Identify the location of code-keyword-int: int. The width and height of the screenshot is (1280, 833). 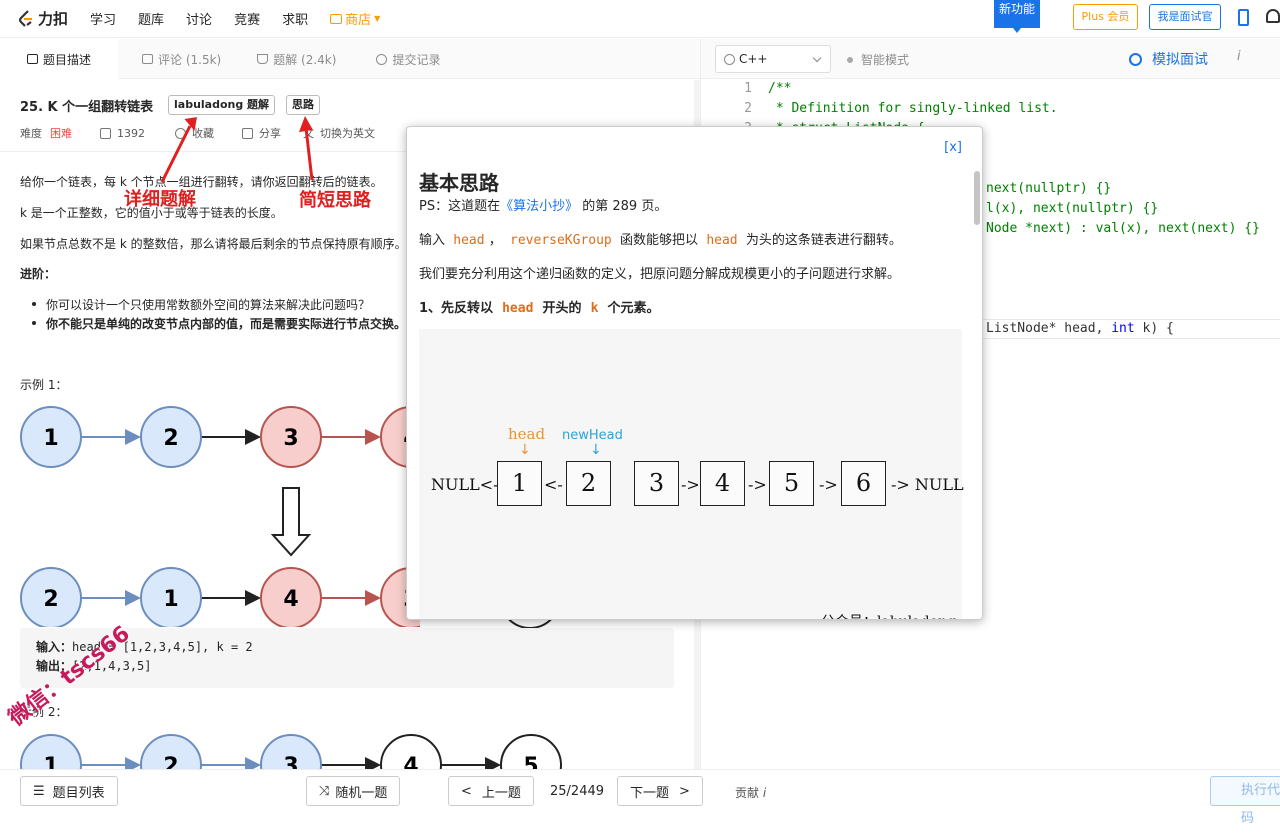
(1123, 328).